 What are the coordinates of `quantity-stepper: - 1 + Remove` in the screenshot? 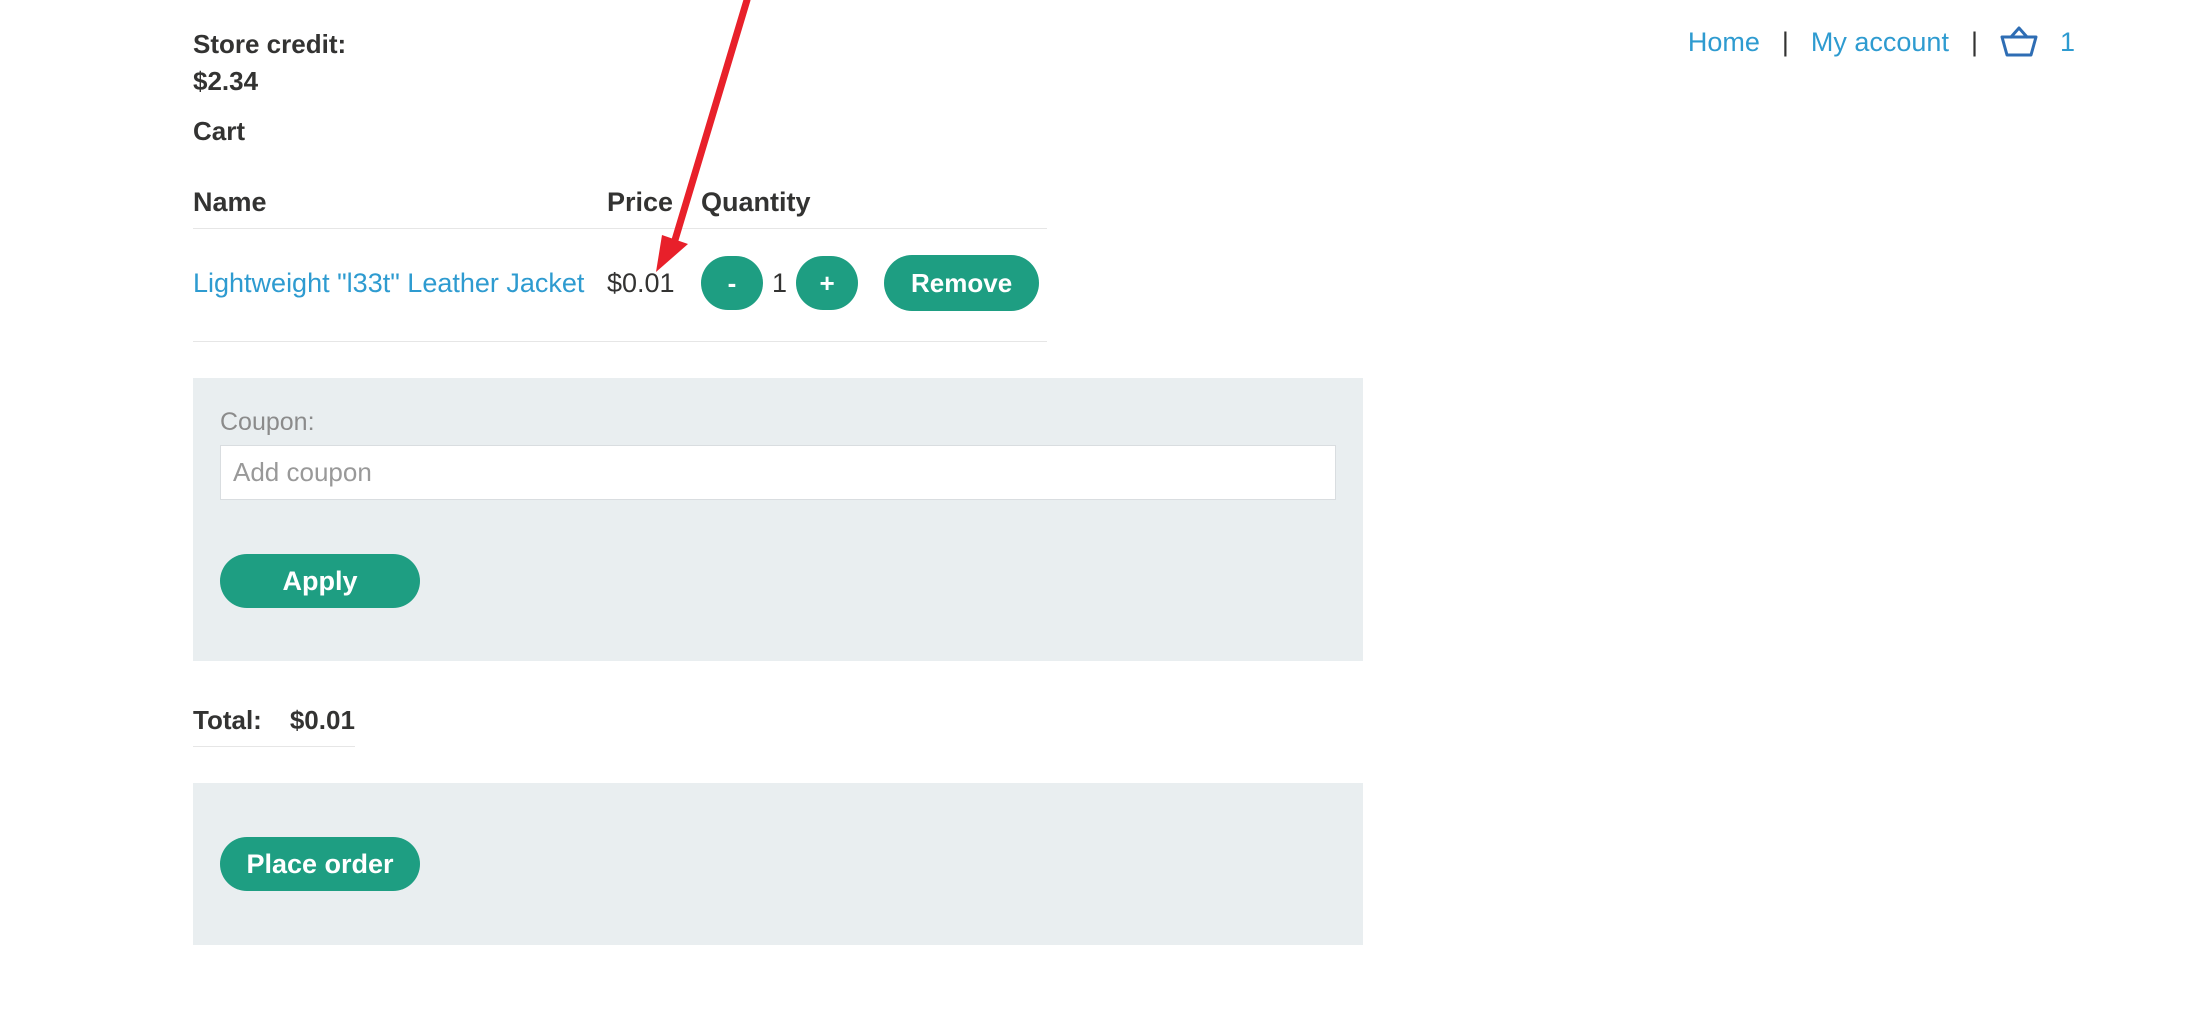 It's located at (874, 283).